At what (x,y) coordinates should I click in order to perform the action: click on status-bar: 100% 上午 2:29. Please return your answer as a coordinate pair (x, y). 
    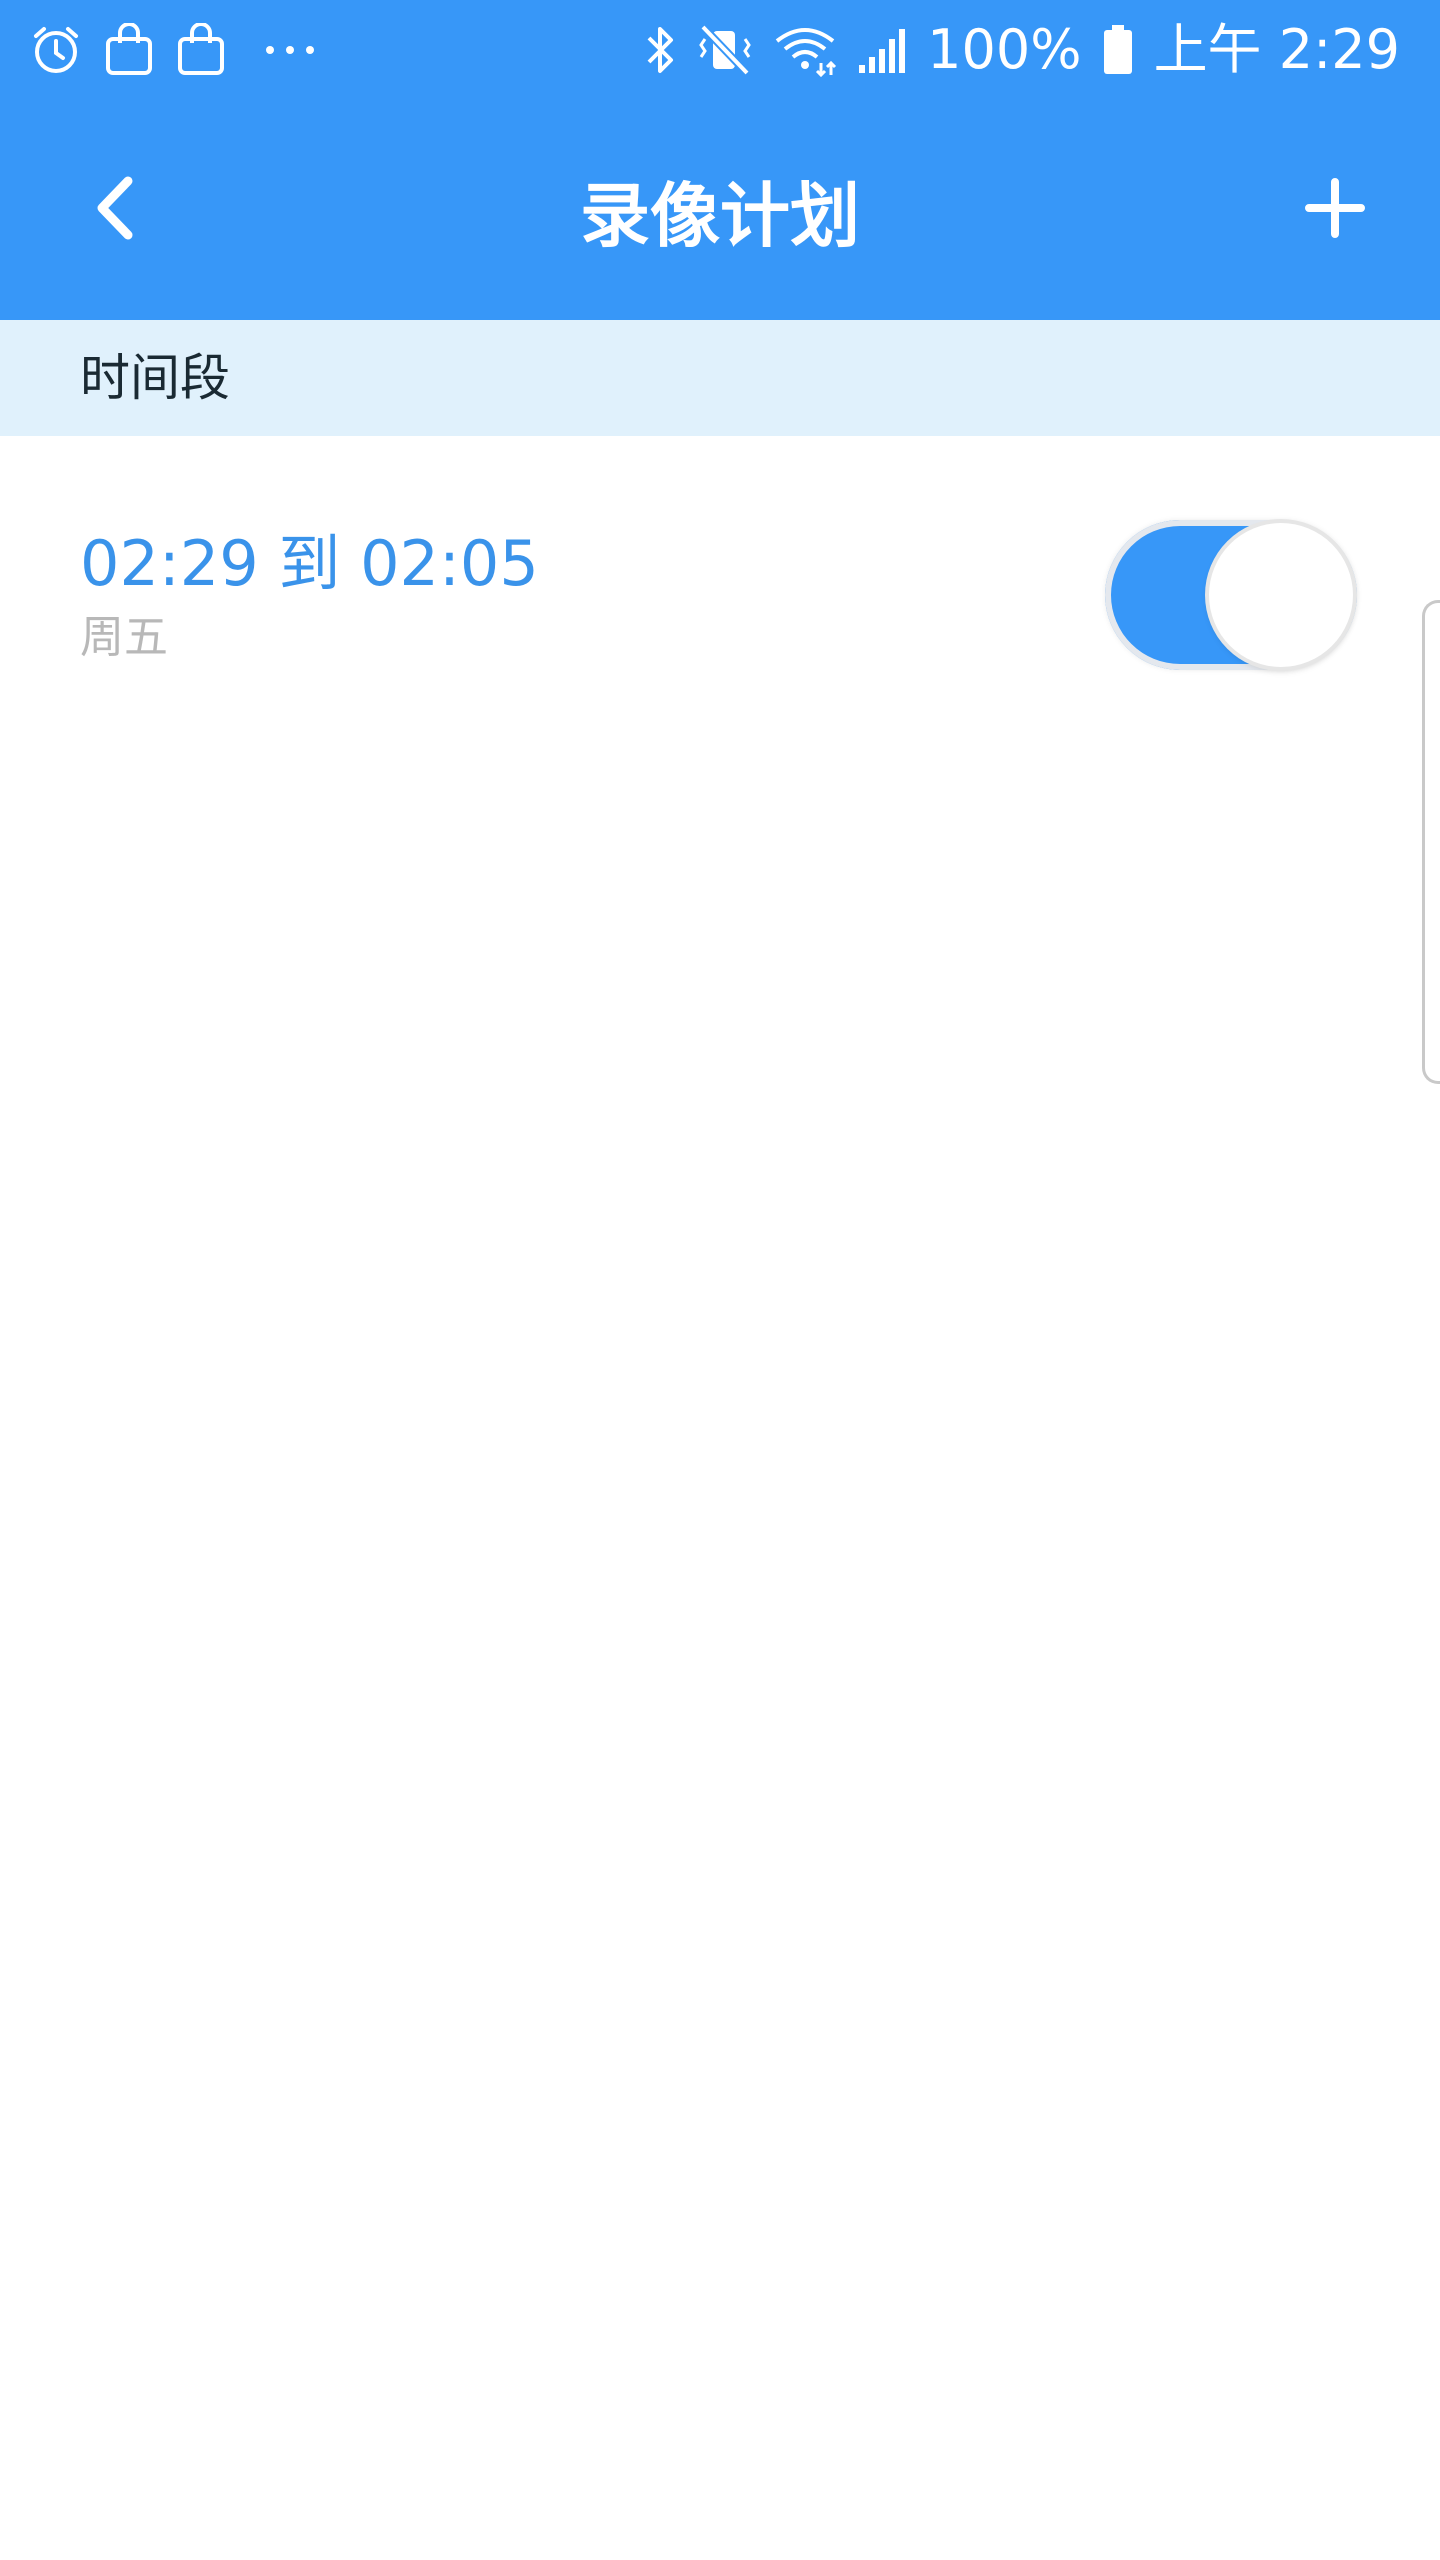
    Looking at the image, I should click on (720, 50).